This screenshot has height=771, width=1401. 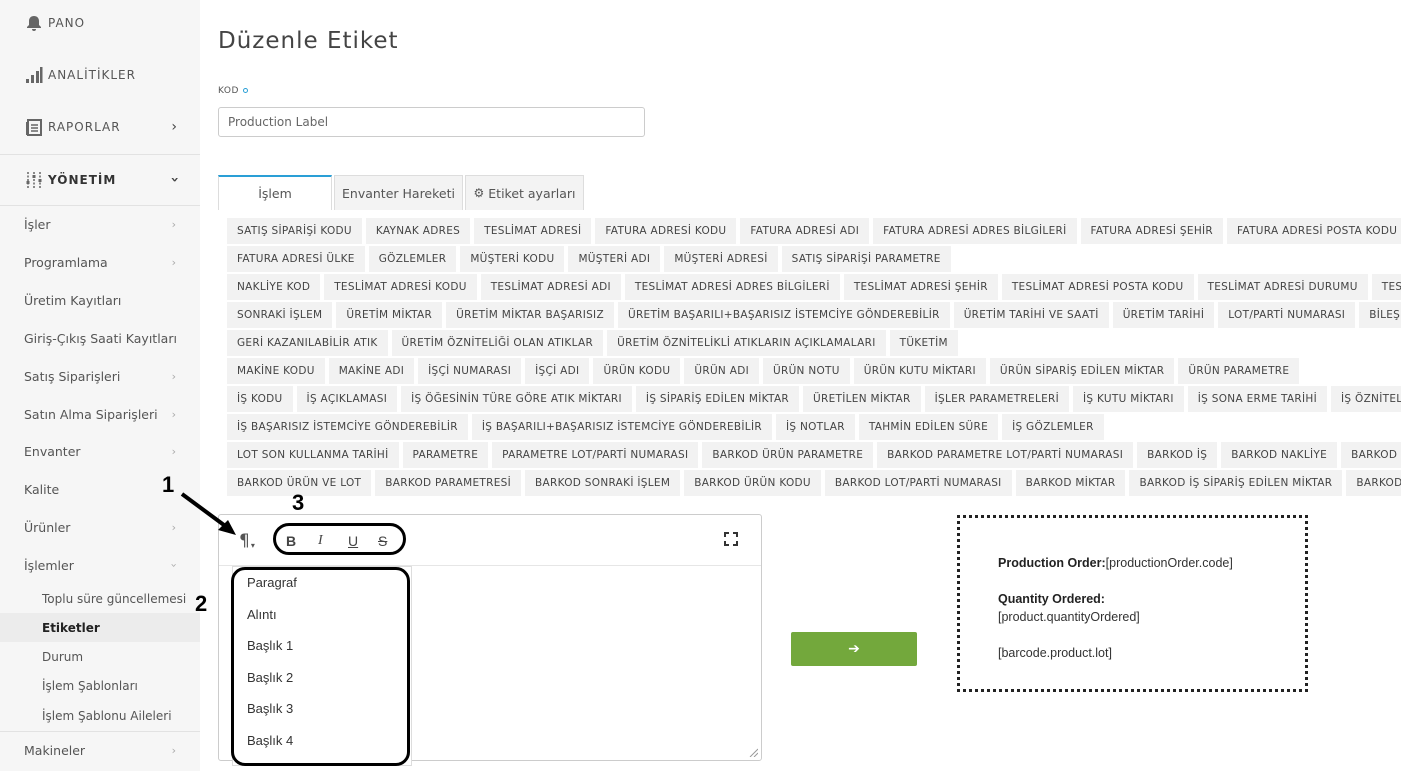 I want to click on placeholder-chip: NAKLİYE KOD, so click(x=274, y=287).